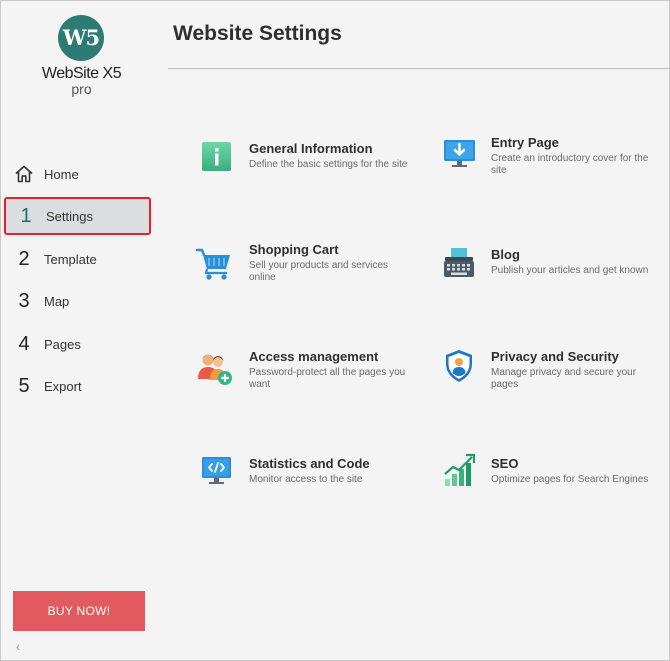  Describe the element at coordinates (61, 174) in the screenshot. I see `sidebar-item-label: Home` at that location.